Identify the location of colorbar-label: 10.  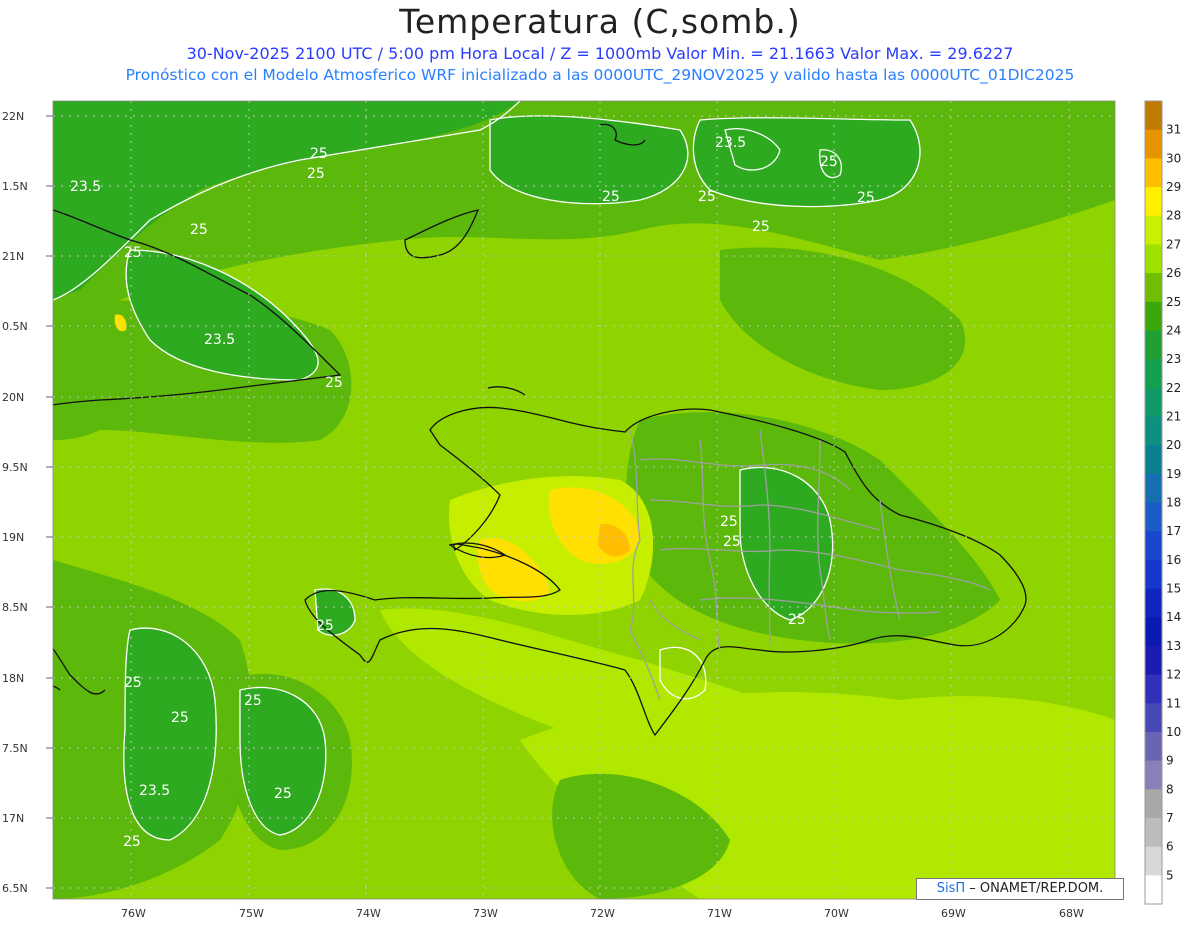
(1173, 732).